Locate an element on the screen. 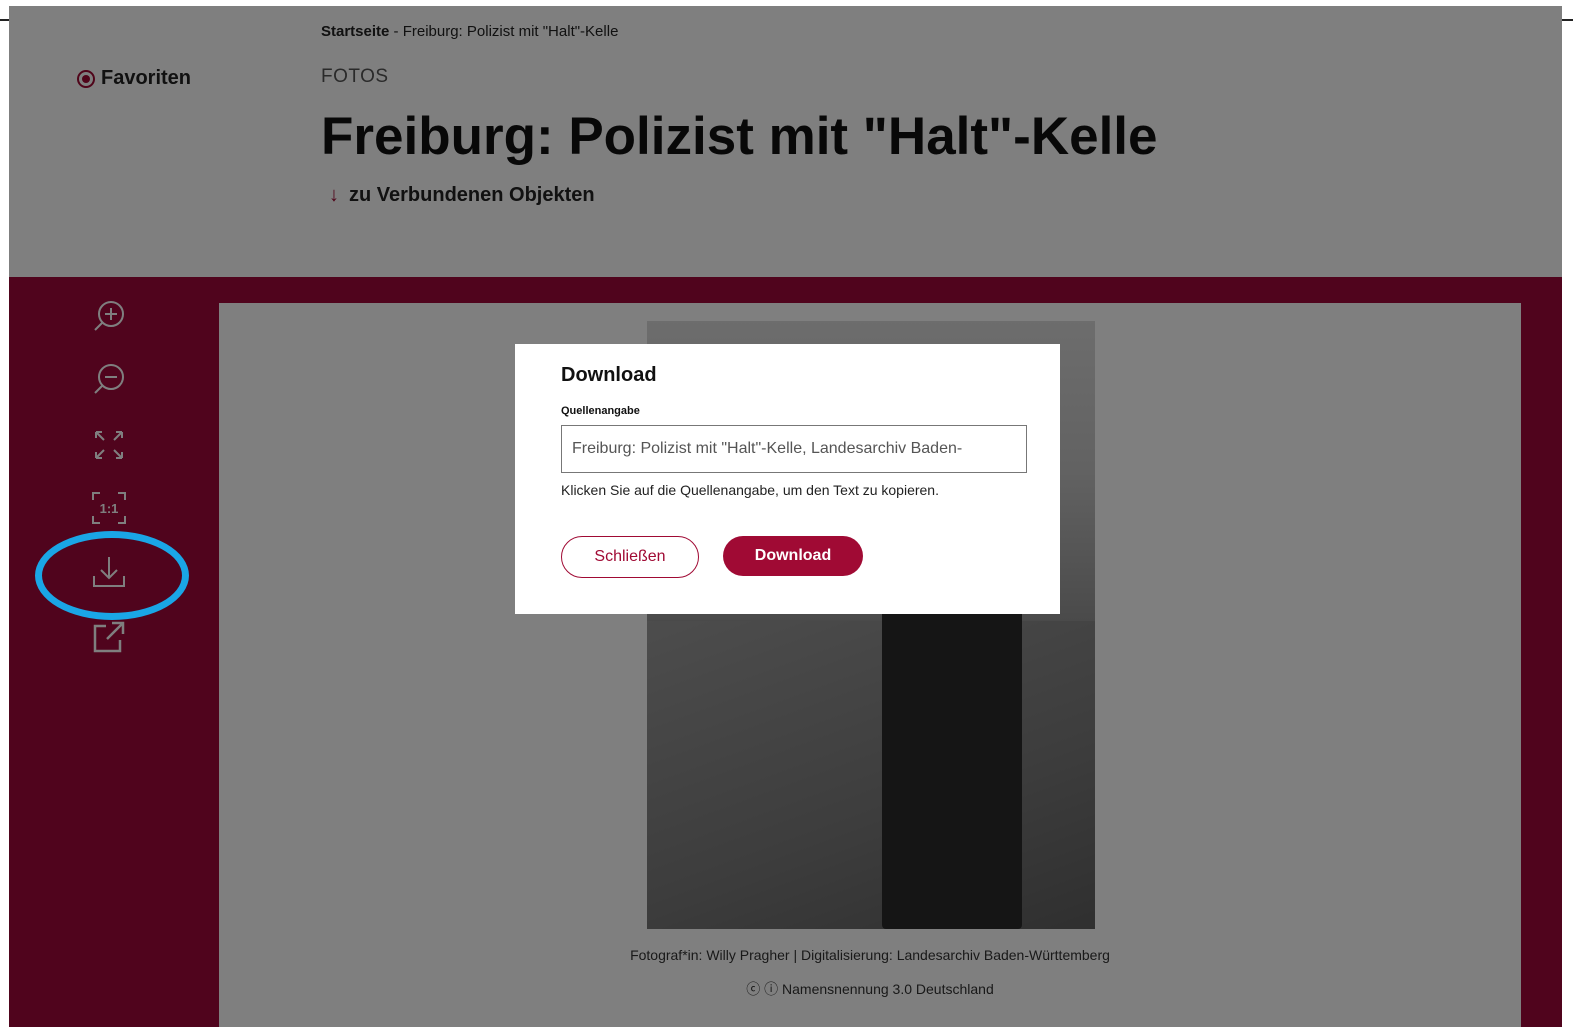  dialog-download-button: Download is located at coordinates (793, 556).